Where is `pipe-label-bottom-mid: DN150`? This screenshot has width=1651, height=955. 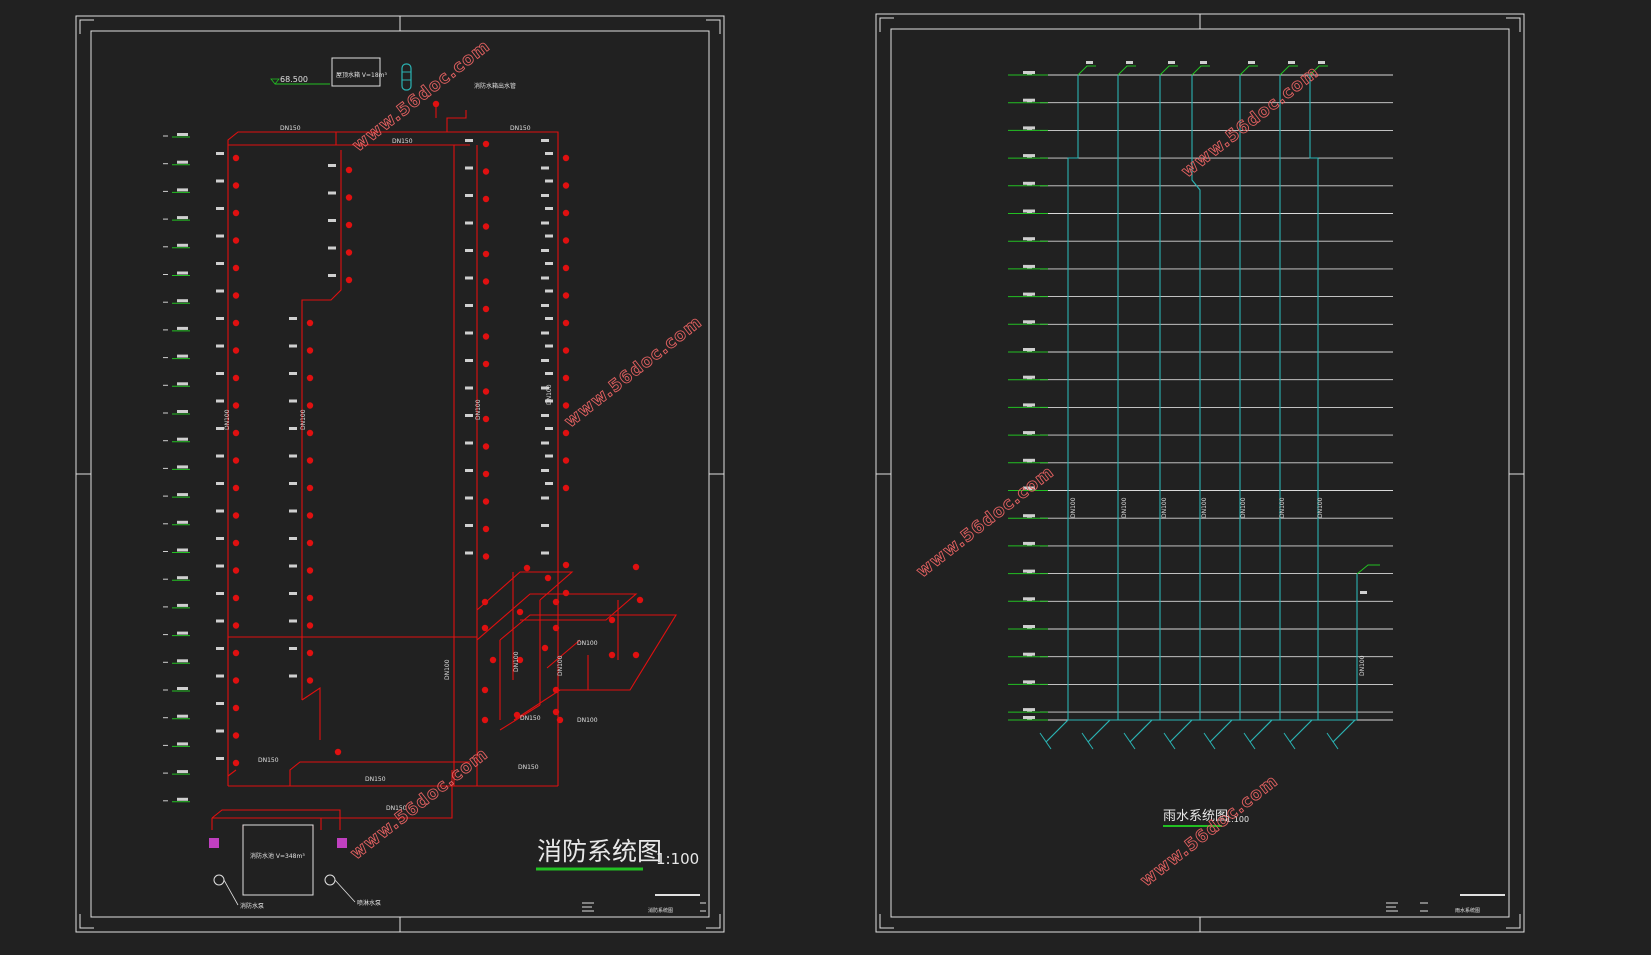 pipe-label-bottom-mid: DN150 is located at coordinates (375, 779).